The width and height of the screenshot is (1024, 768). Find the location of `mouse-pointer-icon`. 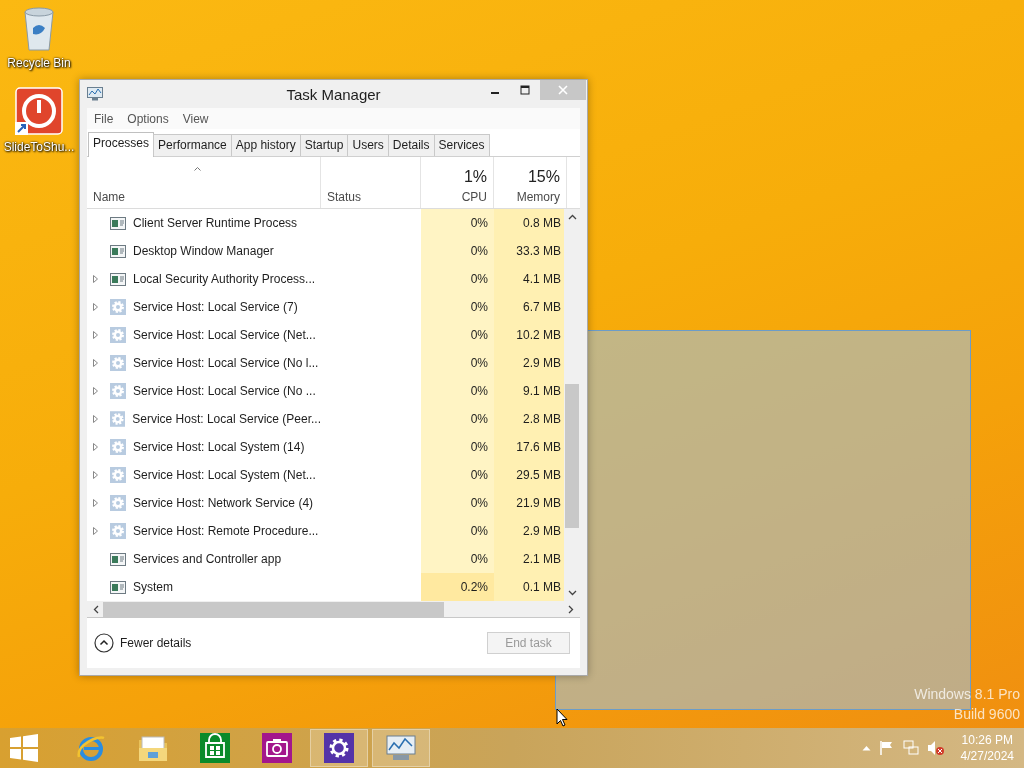

mouse-pointer-icon is located at coordinates (562, 717).